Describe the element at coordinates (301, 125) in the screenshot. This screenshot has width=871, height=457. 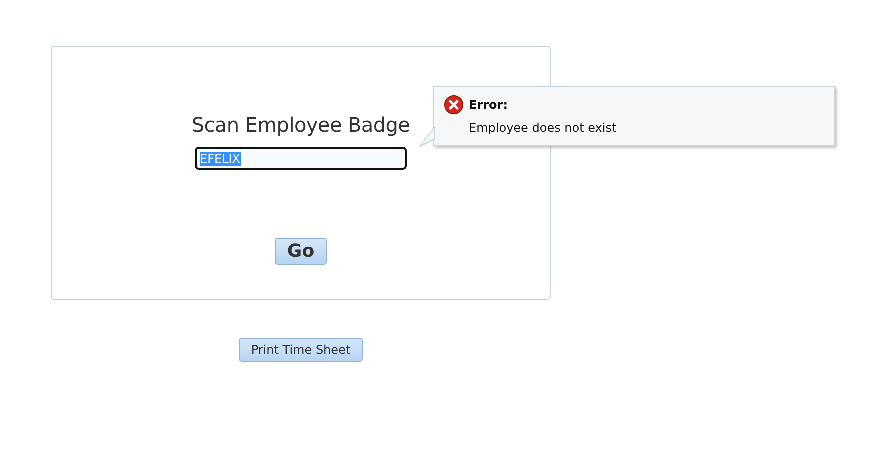
I see `form-title: Scan Employee Badge` at that location.